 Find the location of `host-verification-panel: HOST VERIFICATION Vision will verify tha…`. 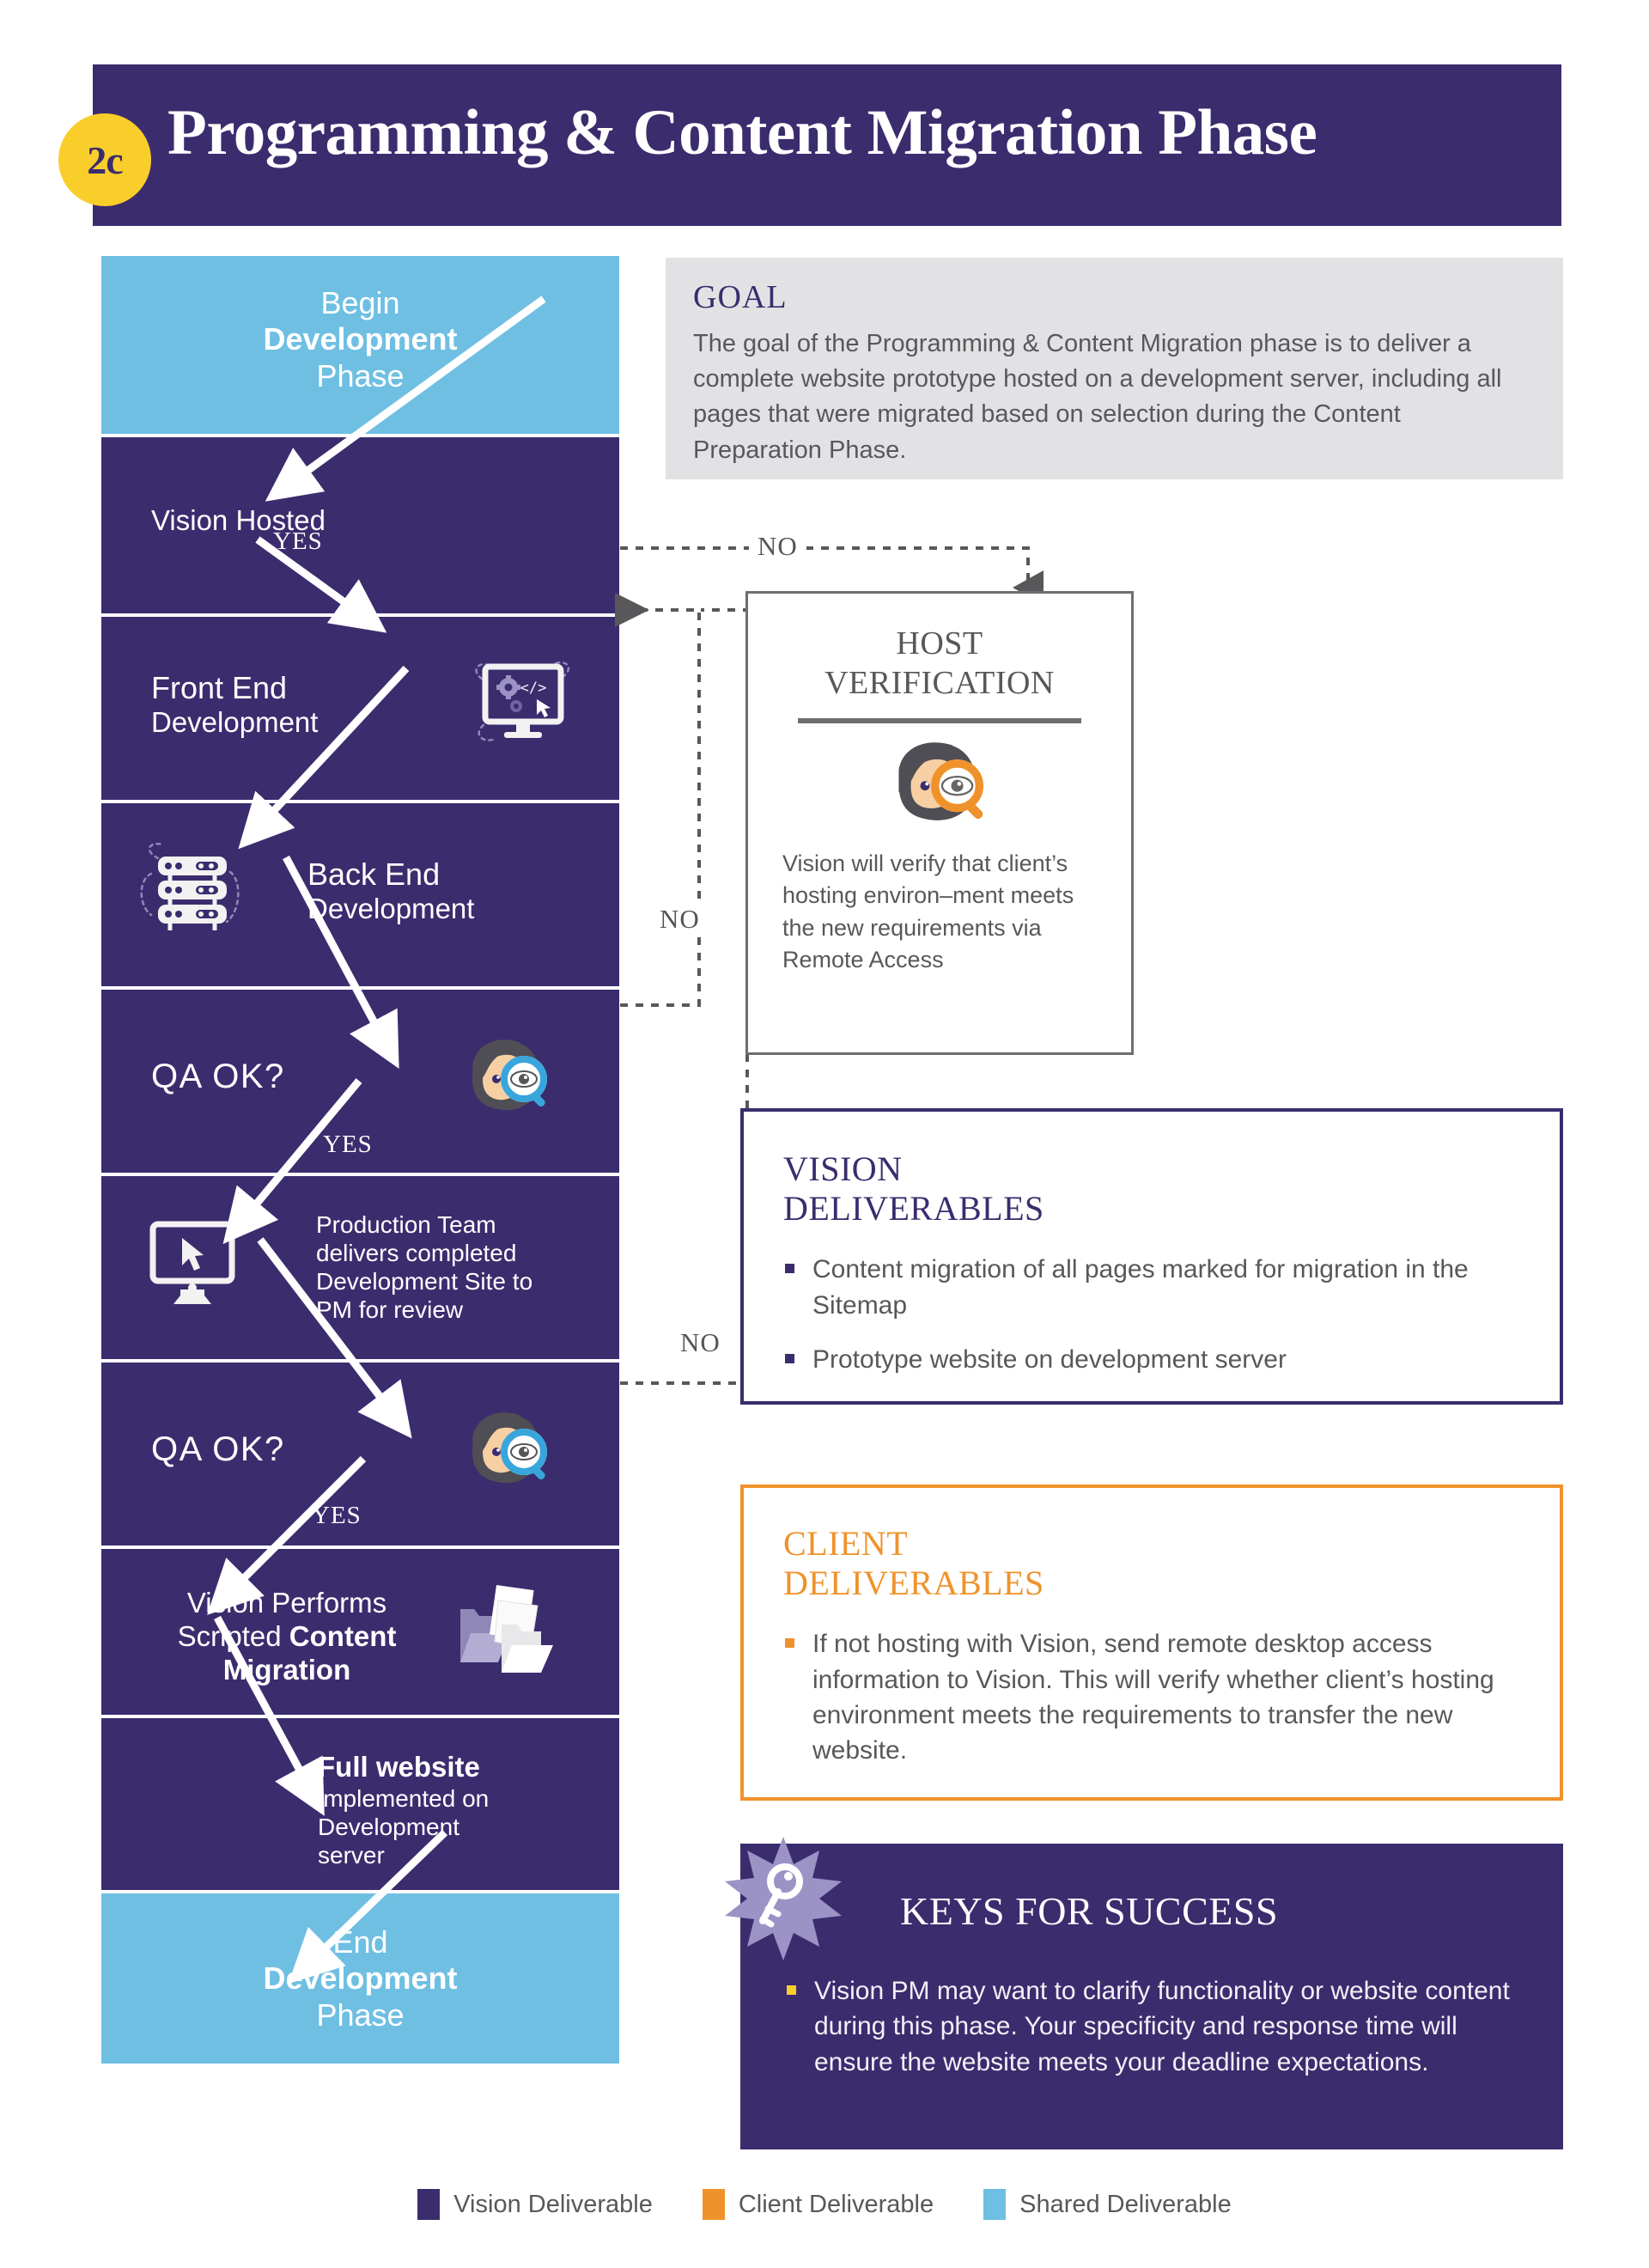

host-verification-panel: HOST VERIFICATION Vision will verify tha… is located at coordinates (939, 823).